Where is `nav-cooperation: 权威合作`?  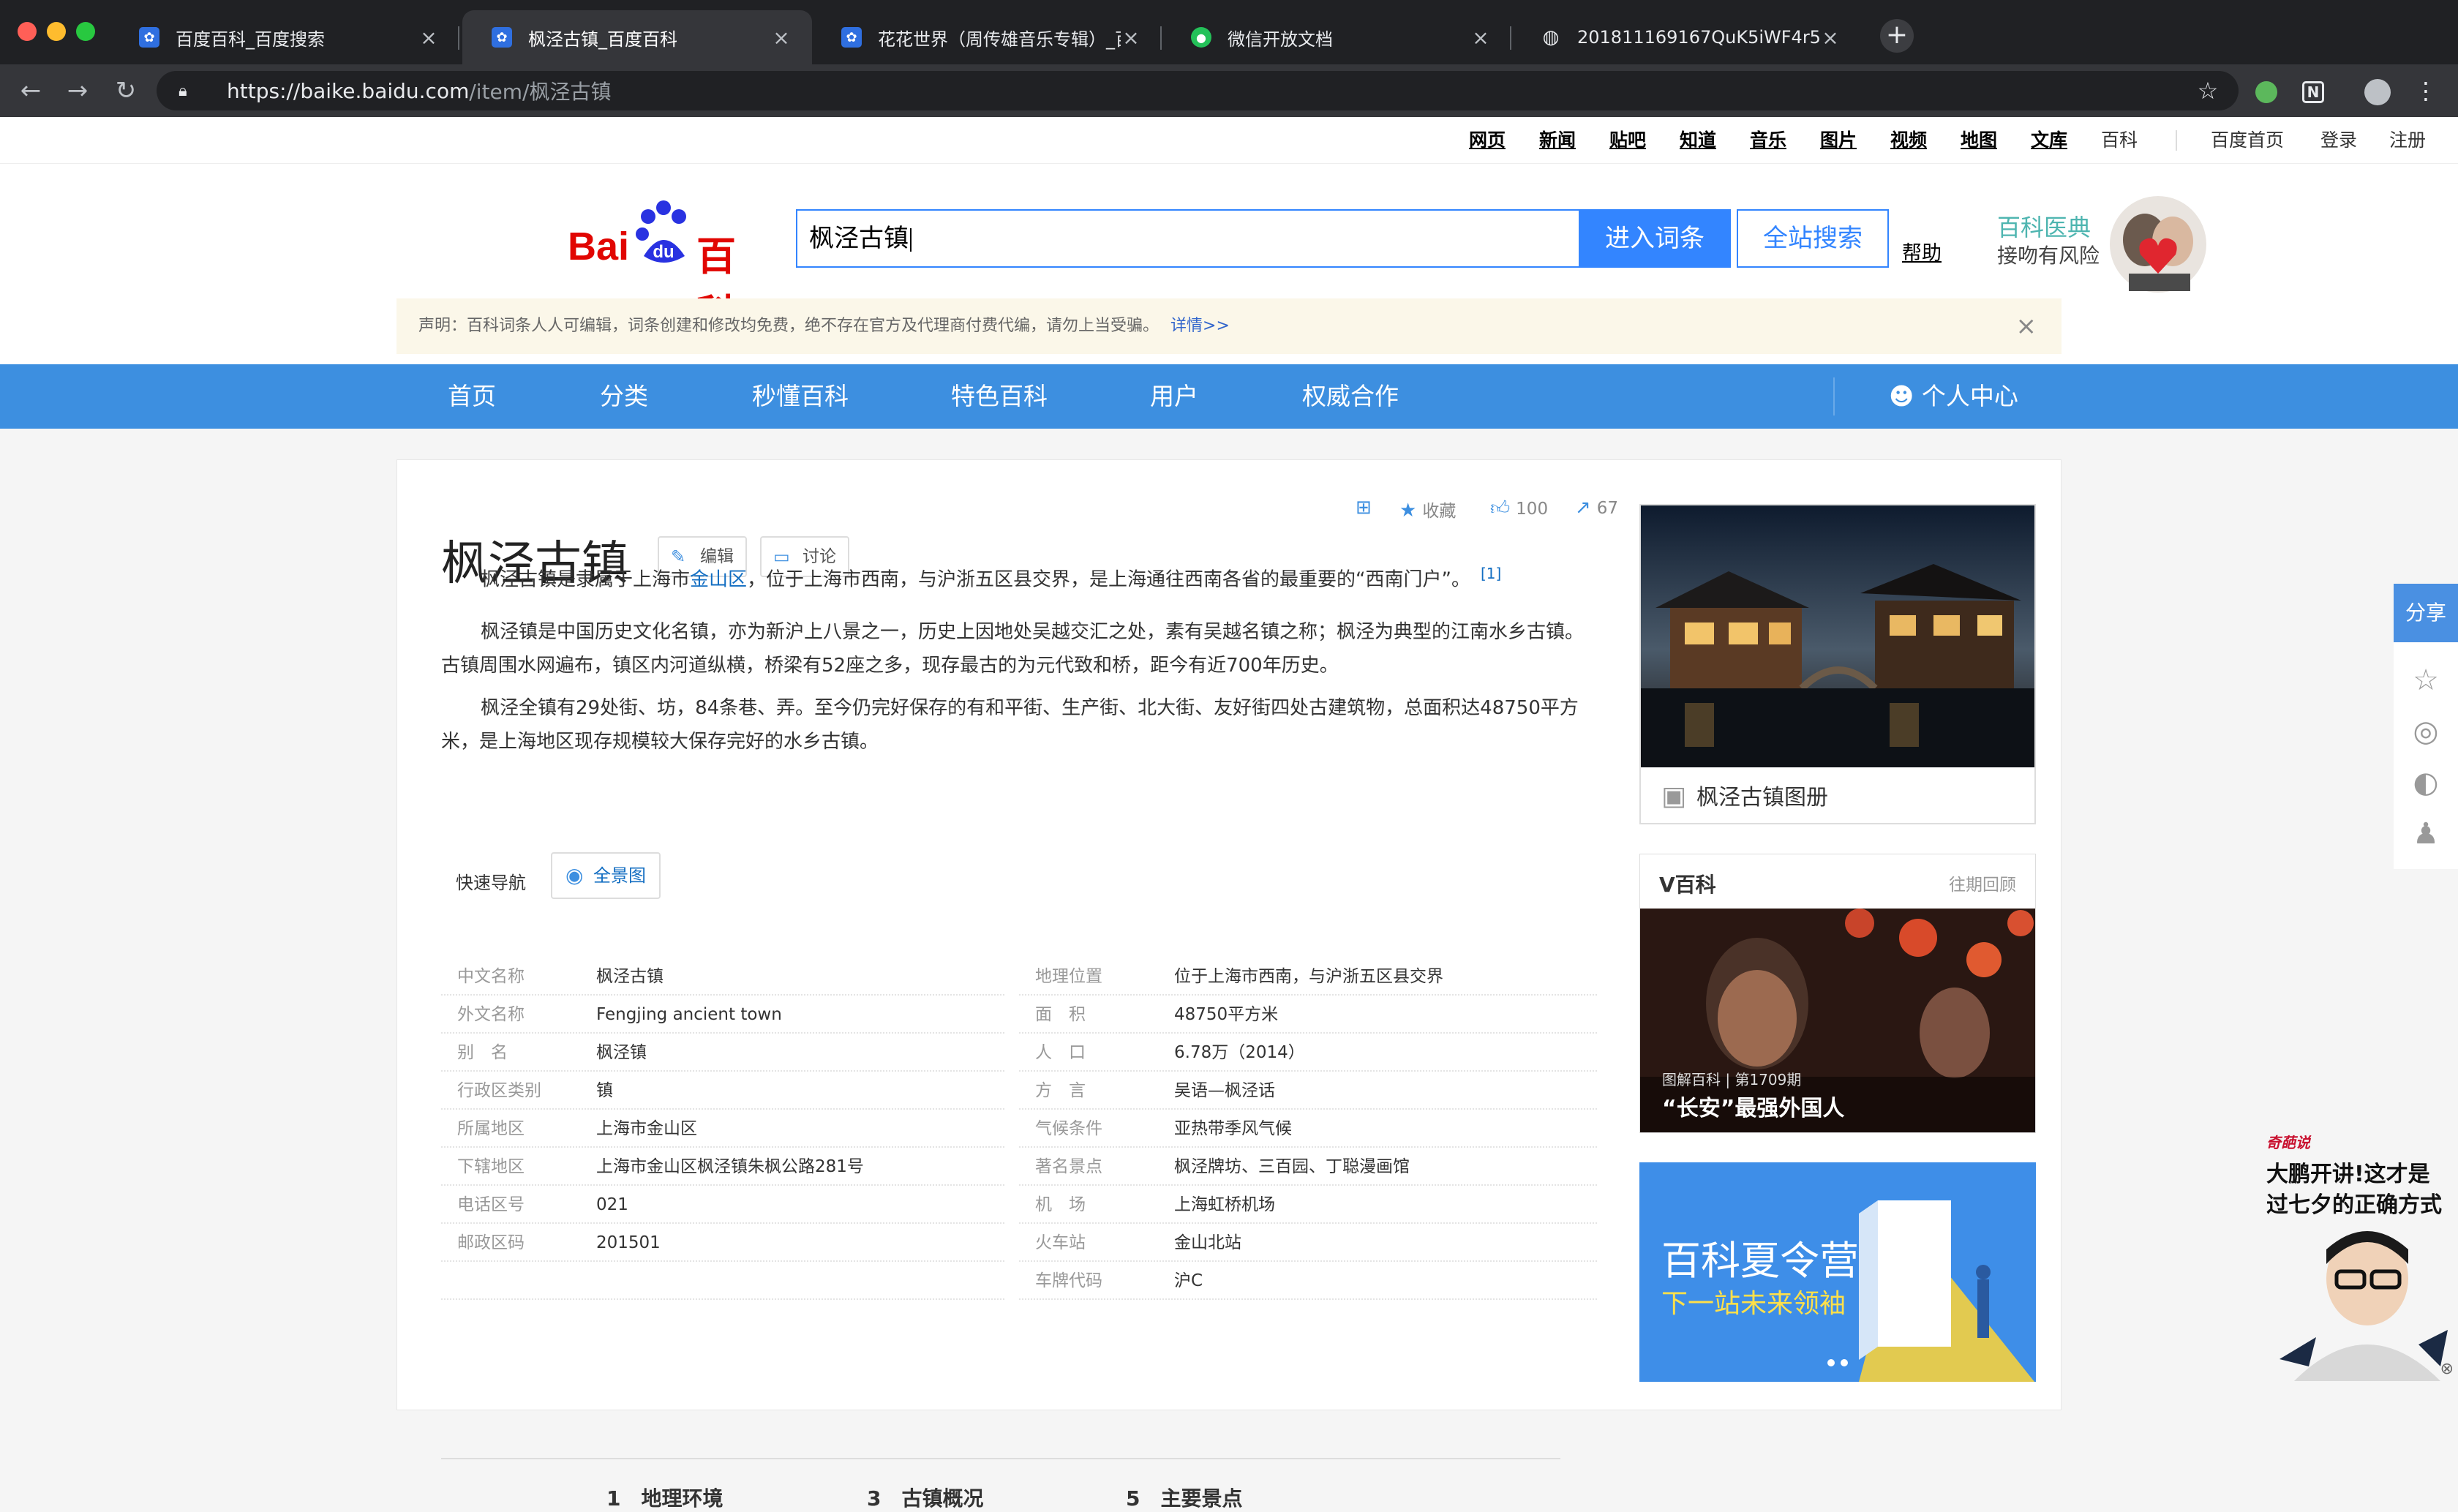
nav-cooperation: 权威合作 is located at coordinates (1350, 396).